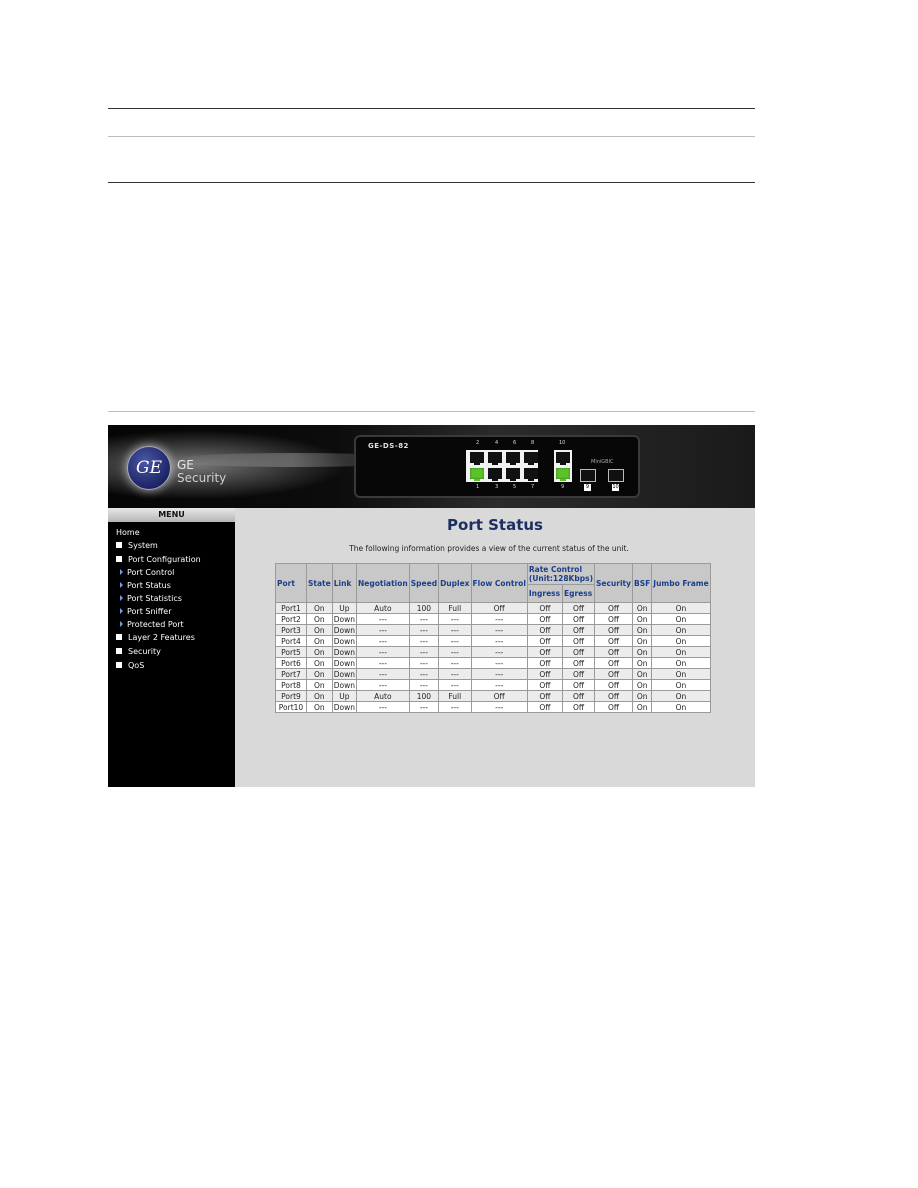  Describe the element at coordinates (319, 583) in the screenshot. I see `col-header-state: State` at that location.